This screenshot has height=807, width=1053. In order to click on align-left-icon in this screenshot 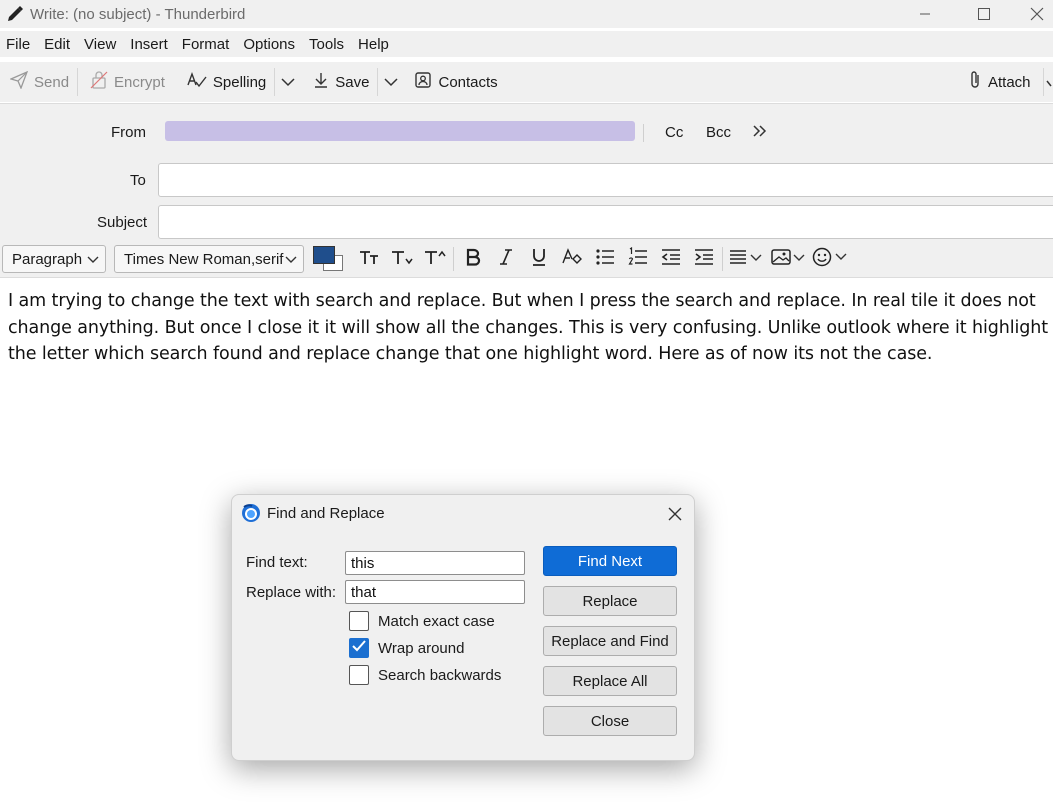, I will do `click(746, 259)`.